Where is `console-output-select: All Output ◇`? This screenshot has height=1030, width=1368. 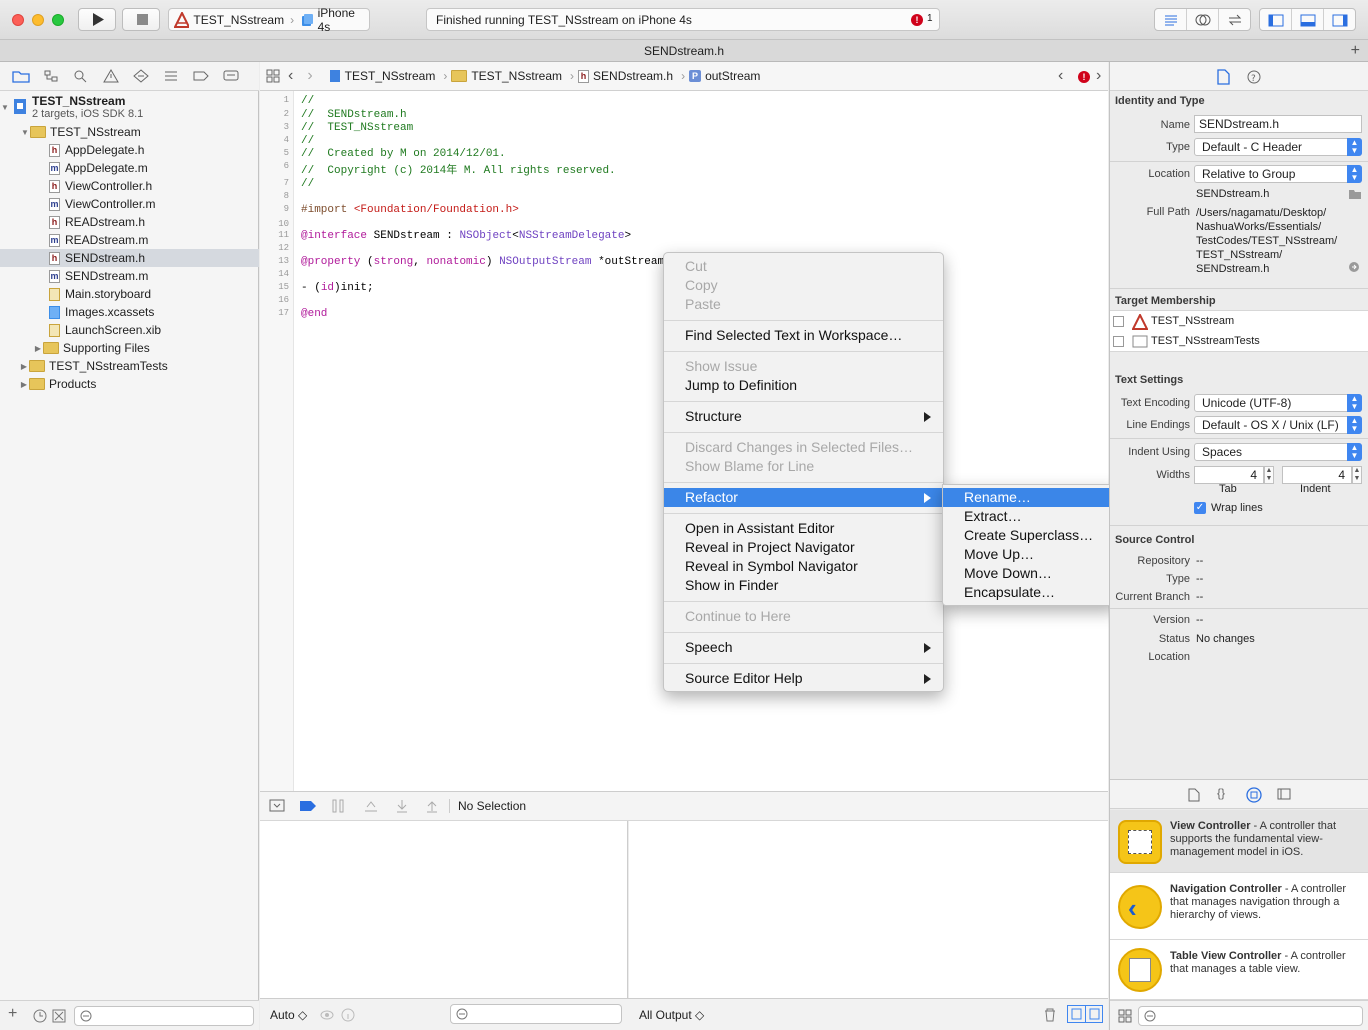
console-output-select: All Output ◇ is located at coordinates (671, 1015).